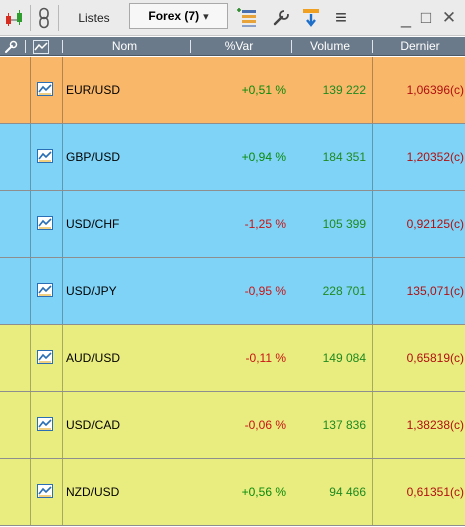 The width and height of the screenshot is (465, 527). I want to click on percent-change: -0,11 %, so click(265, 358).